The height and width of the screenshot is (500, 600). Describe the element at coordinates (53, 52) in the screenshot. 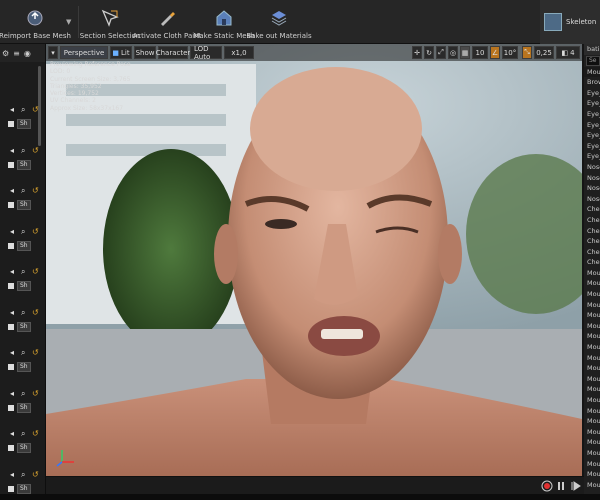

I see `viewport-options-dropdown: ▾` at that location.